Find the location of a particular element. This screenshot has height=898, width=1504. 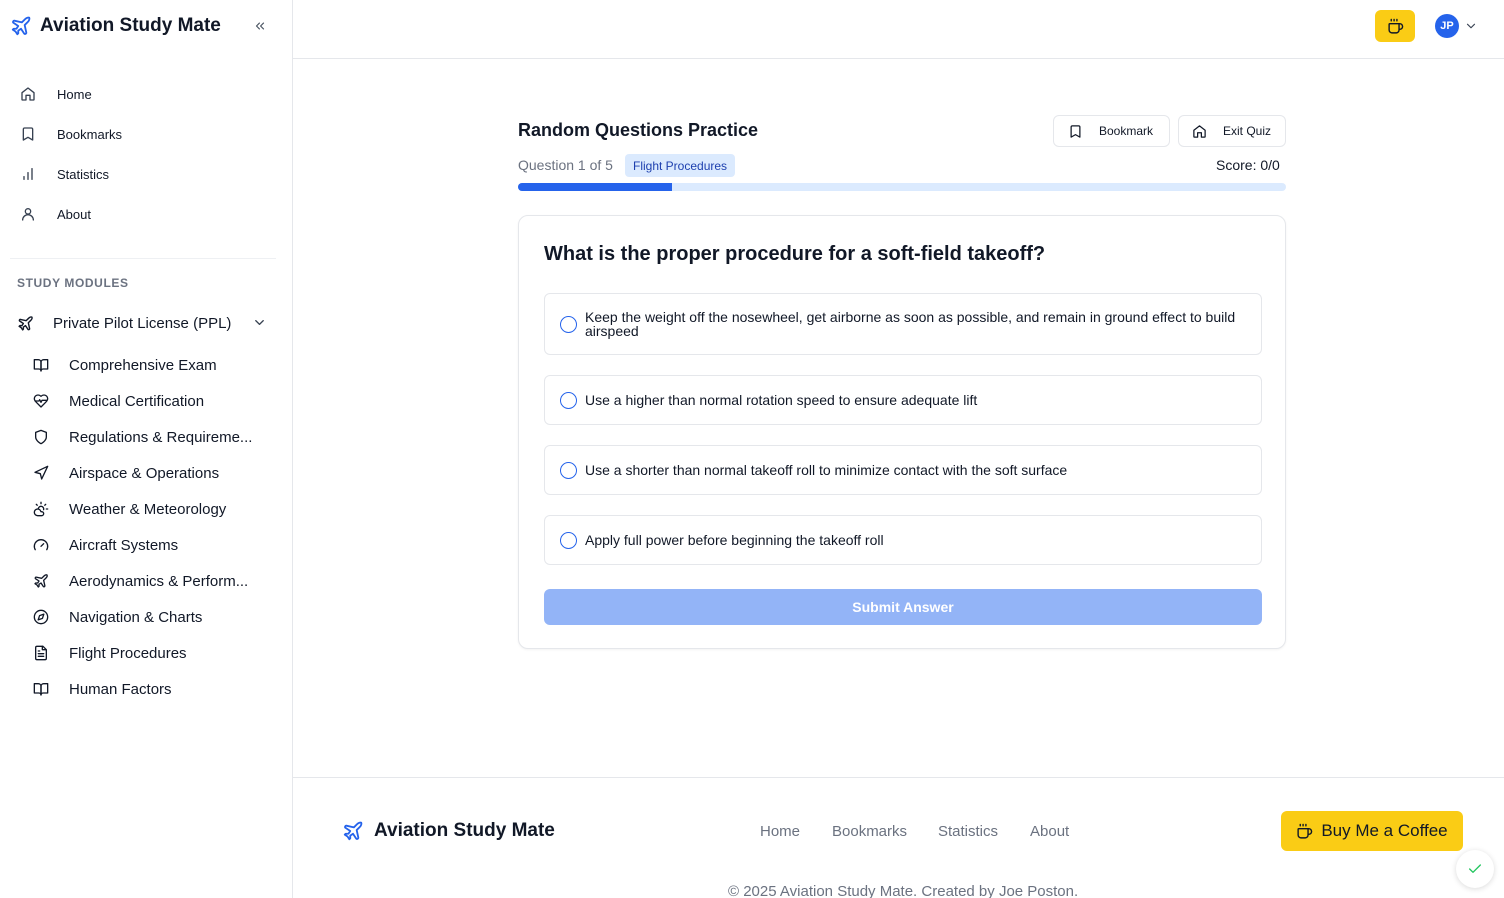

footer-link-statistics: Statistics is located at coordinates (968, 831).